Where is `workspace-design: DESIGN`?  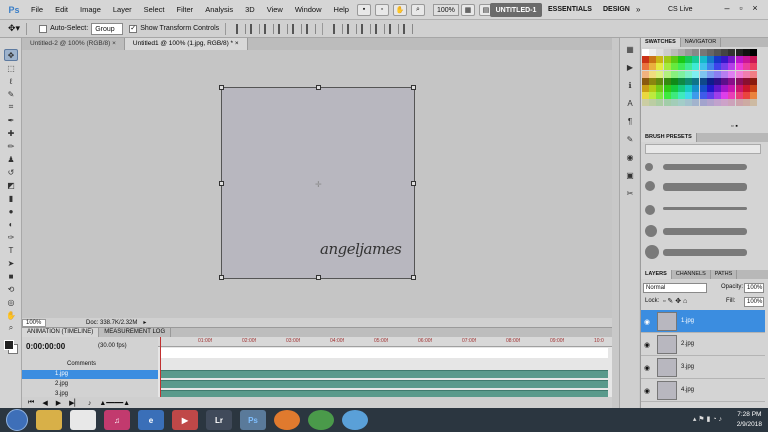 workspace-design: DESIGN is located at coordinates (616, 10).